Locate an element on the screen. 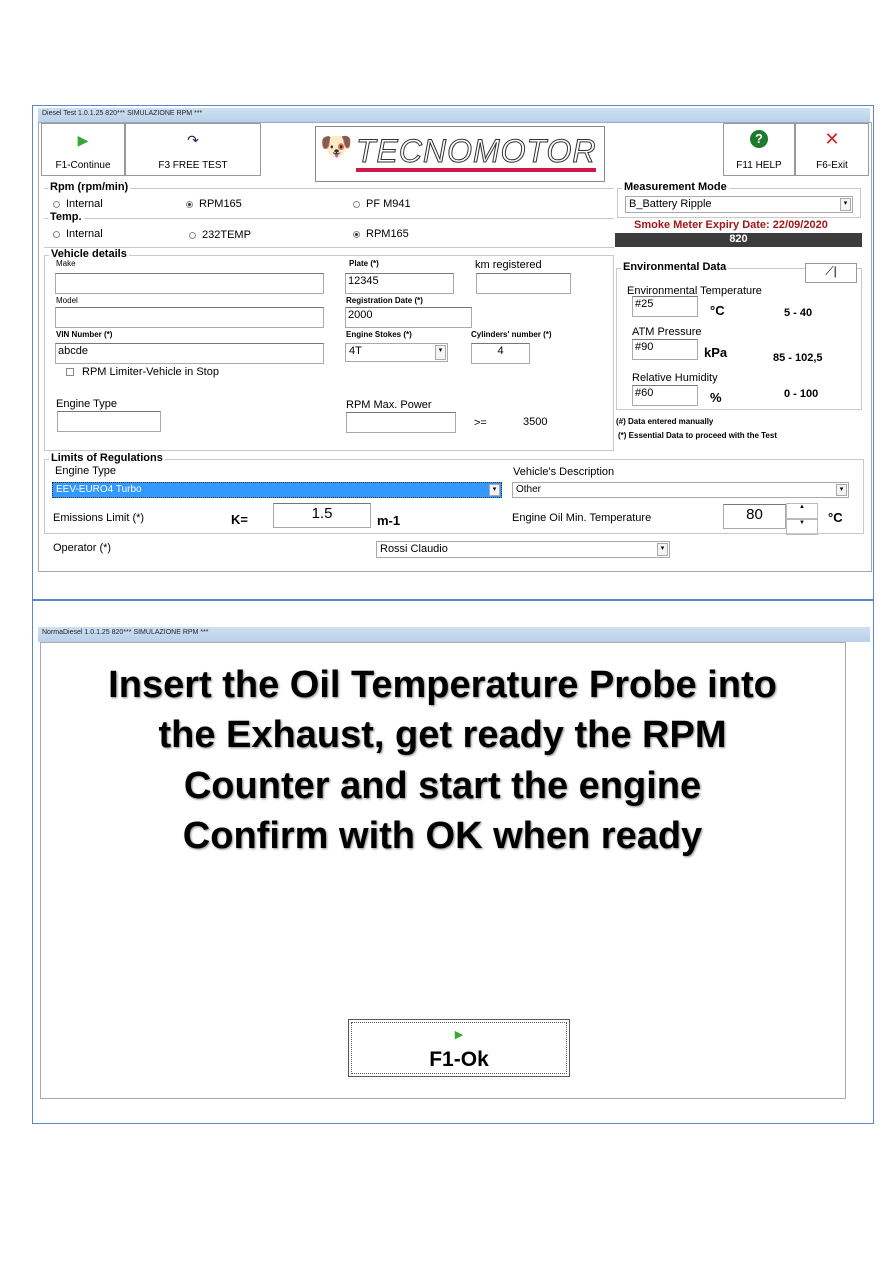 The width and height of the screenshot is (893, 1263). temp-group: Temp. is located at coordinates (329, 229).